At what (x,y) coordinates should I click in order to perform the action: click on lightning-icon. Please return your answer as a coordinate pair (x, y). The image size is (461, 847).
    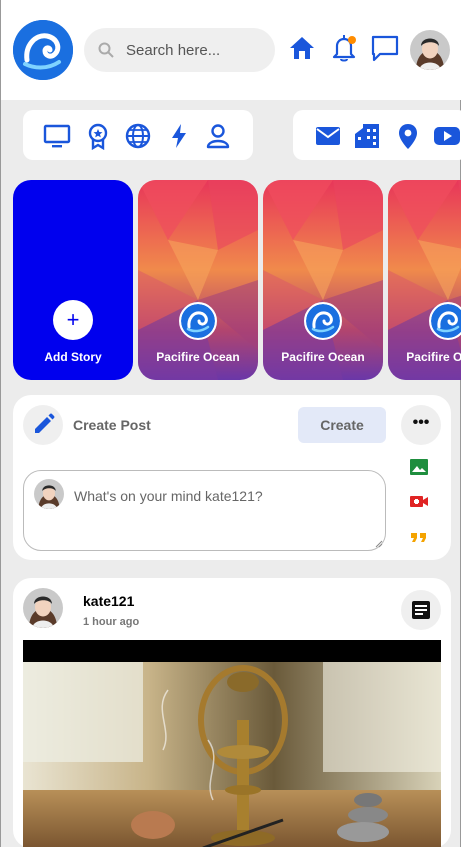
    Looking at the image, I should click on (179, 136).